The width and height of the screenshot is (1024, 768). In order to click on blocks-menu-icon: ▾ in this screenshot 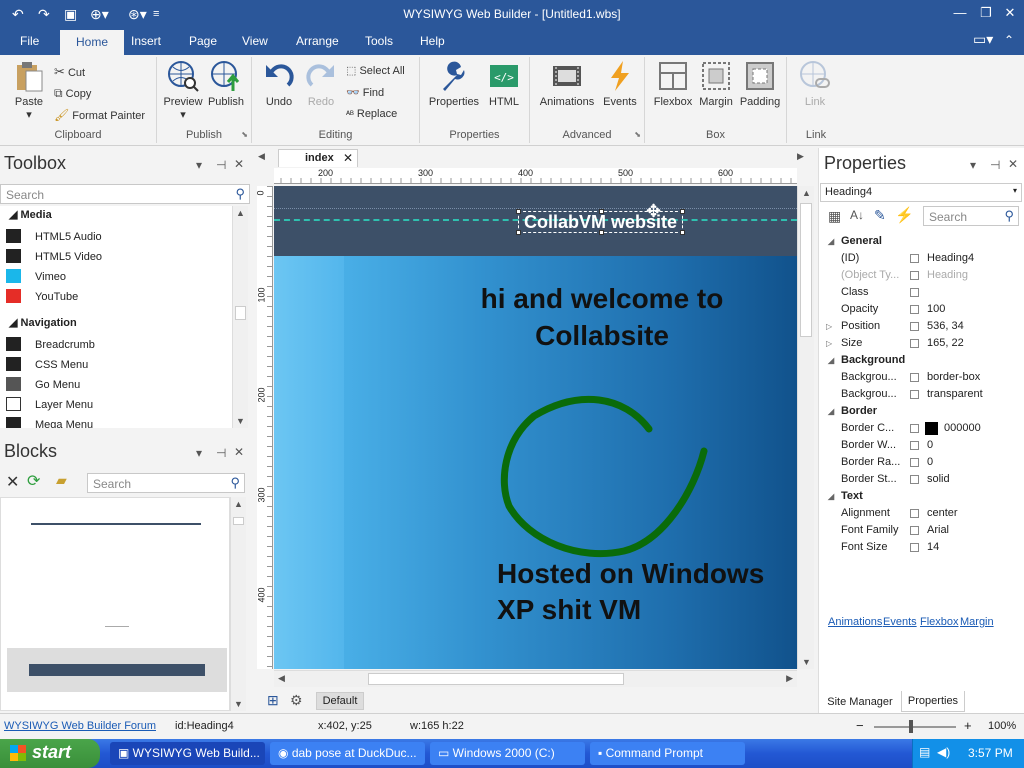, I will do `click(199, 453)`.